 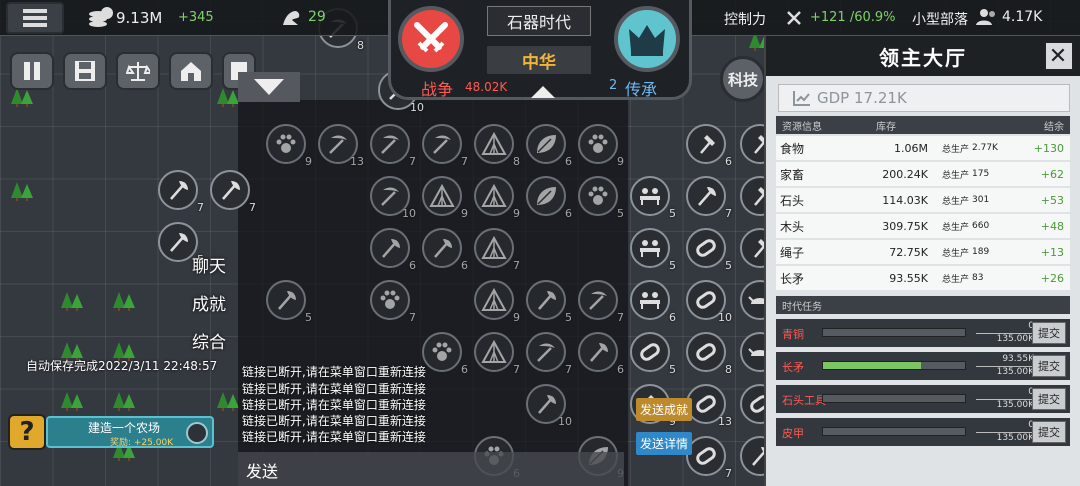 What do you see at coordinates (923, 366) in the screenshot?
I see `era-task-row: 长矛 93.55K 135.00K 提交` at bounding box center [923, 366].